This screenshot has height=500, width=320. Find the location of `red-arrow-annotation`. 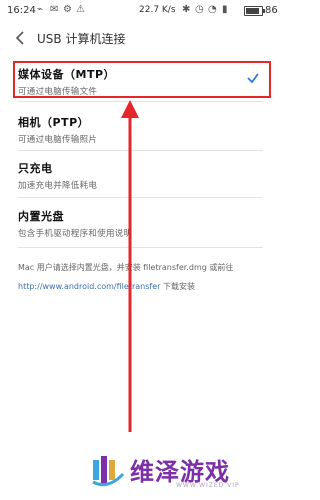

red-arrow-annotation is located at coordinates (130, 266).